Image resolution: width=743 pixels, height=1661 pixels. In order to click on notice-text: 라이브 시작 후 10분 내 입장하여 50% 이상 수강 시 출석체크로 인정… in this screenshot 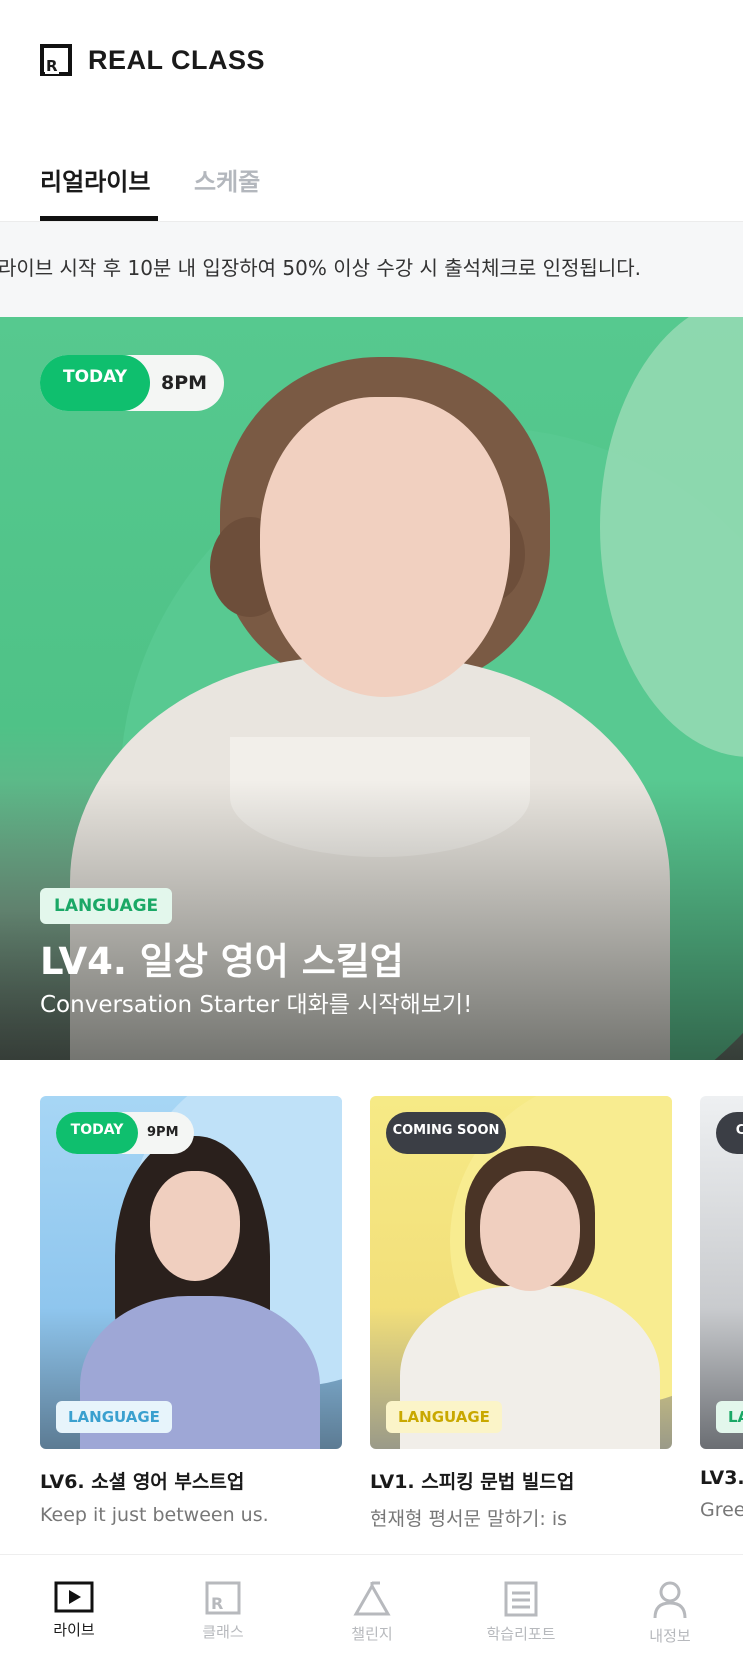, I will do `click(320, 268)`.